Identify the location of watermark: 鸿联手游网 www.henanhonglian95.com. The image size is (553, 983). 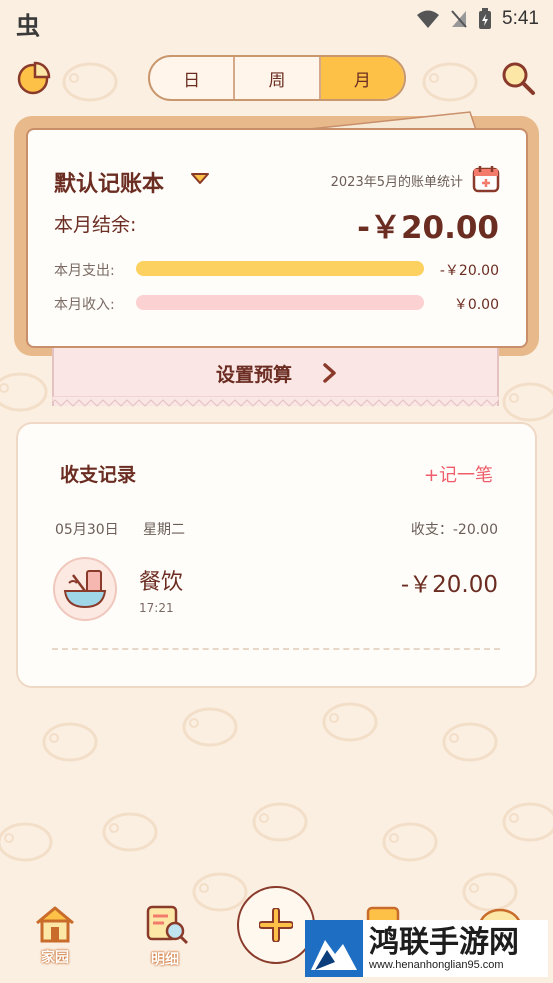
(426, 948).